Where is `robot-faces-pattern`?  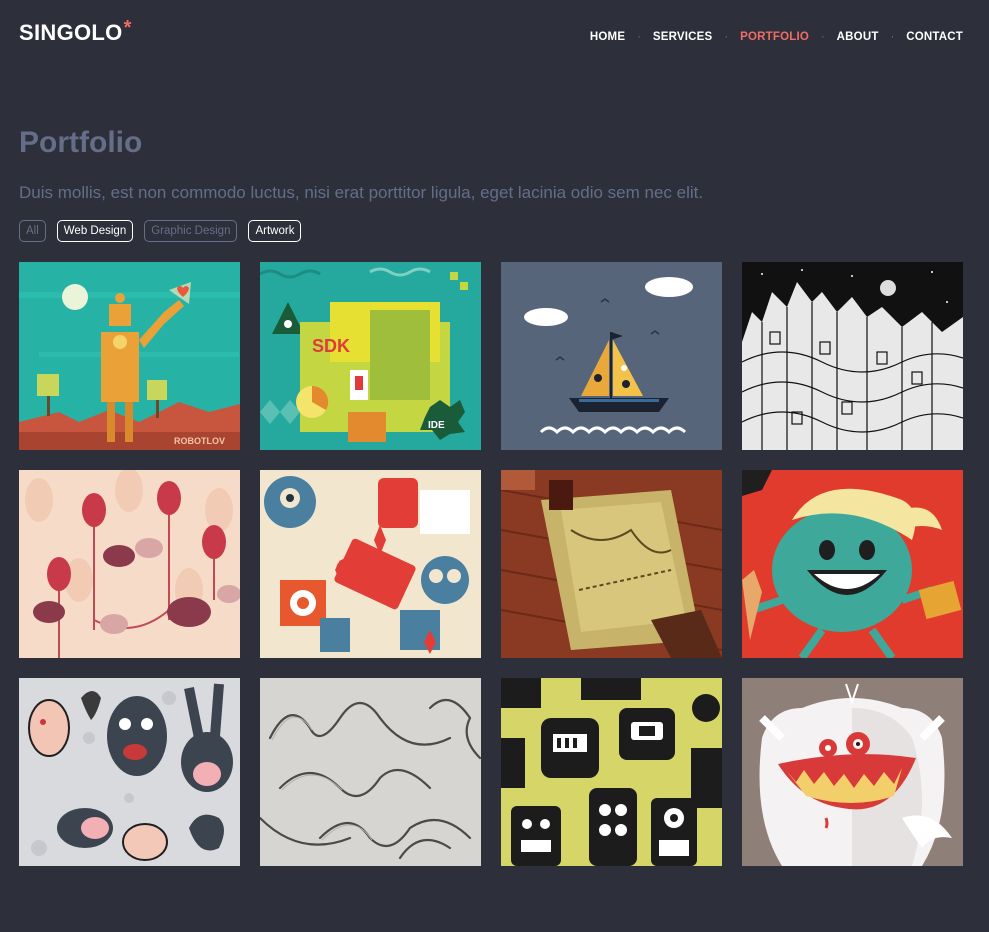
robot-faces-pattern is located at coordinates (611, 772).